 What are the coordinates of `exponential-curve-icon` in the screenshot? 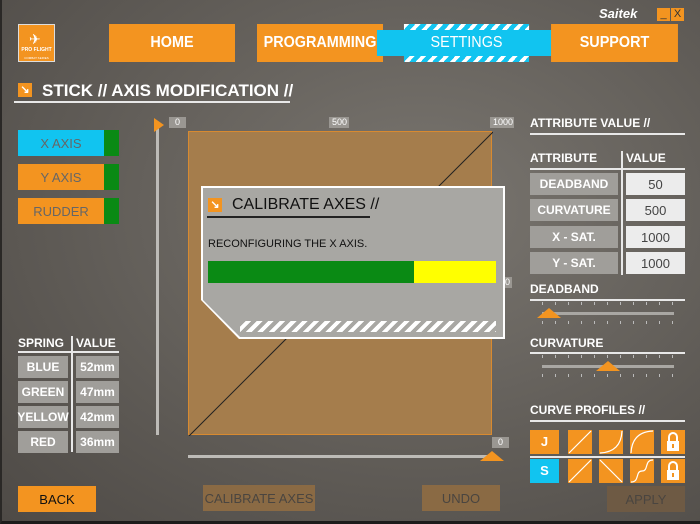 It's located at (611, 442).